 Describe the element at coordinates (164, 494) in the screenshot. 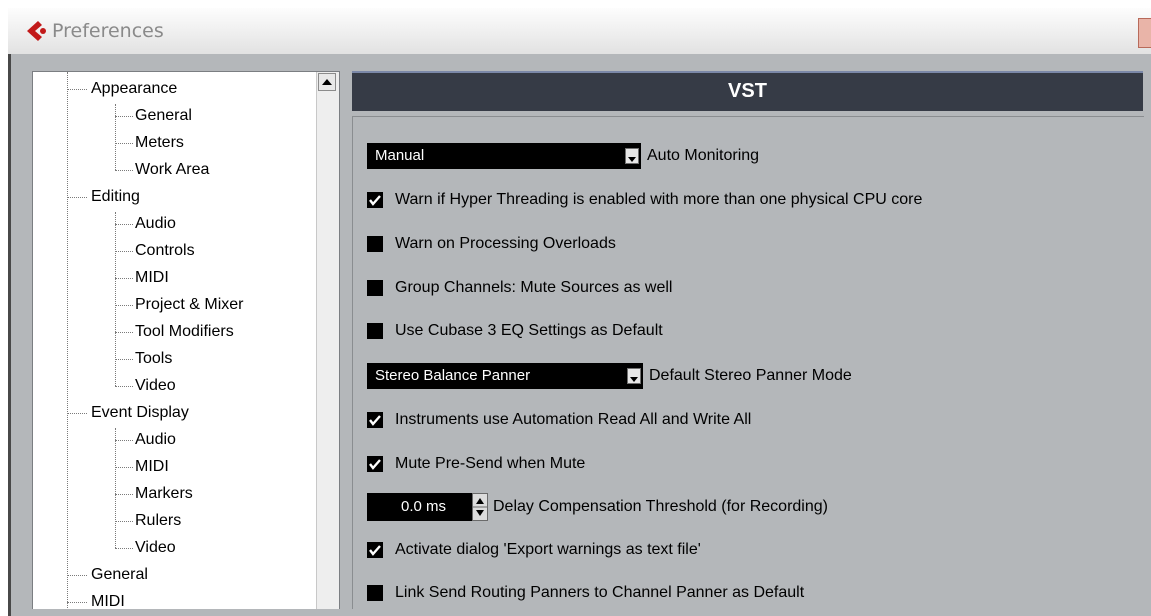

I see `tree-item-label: Markers` at that location.